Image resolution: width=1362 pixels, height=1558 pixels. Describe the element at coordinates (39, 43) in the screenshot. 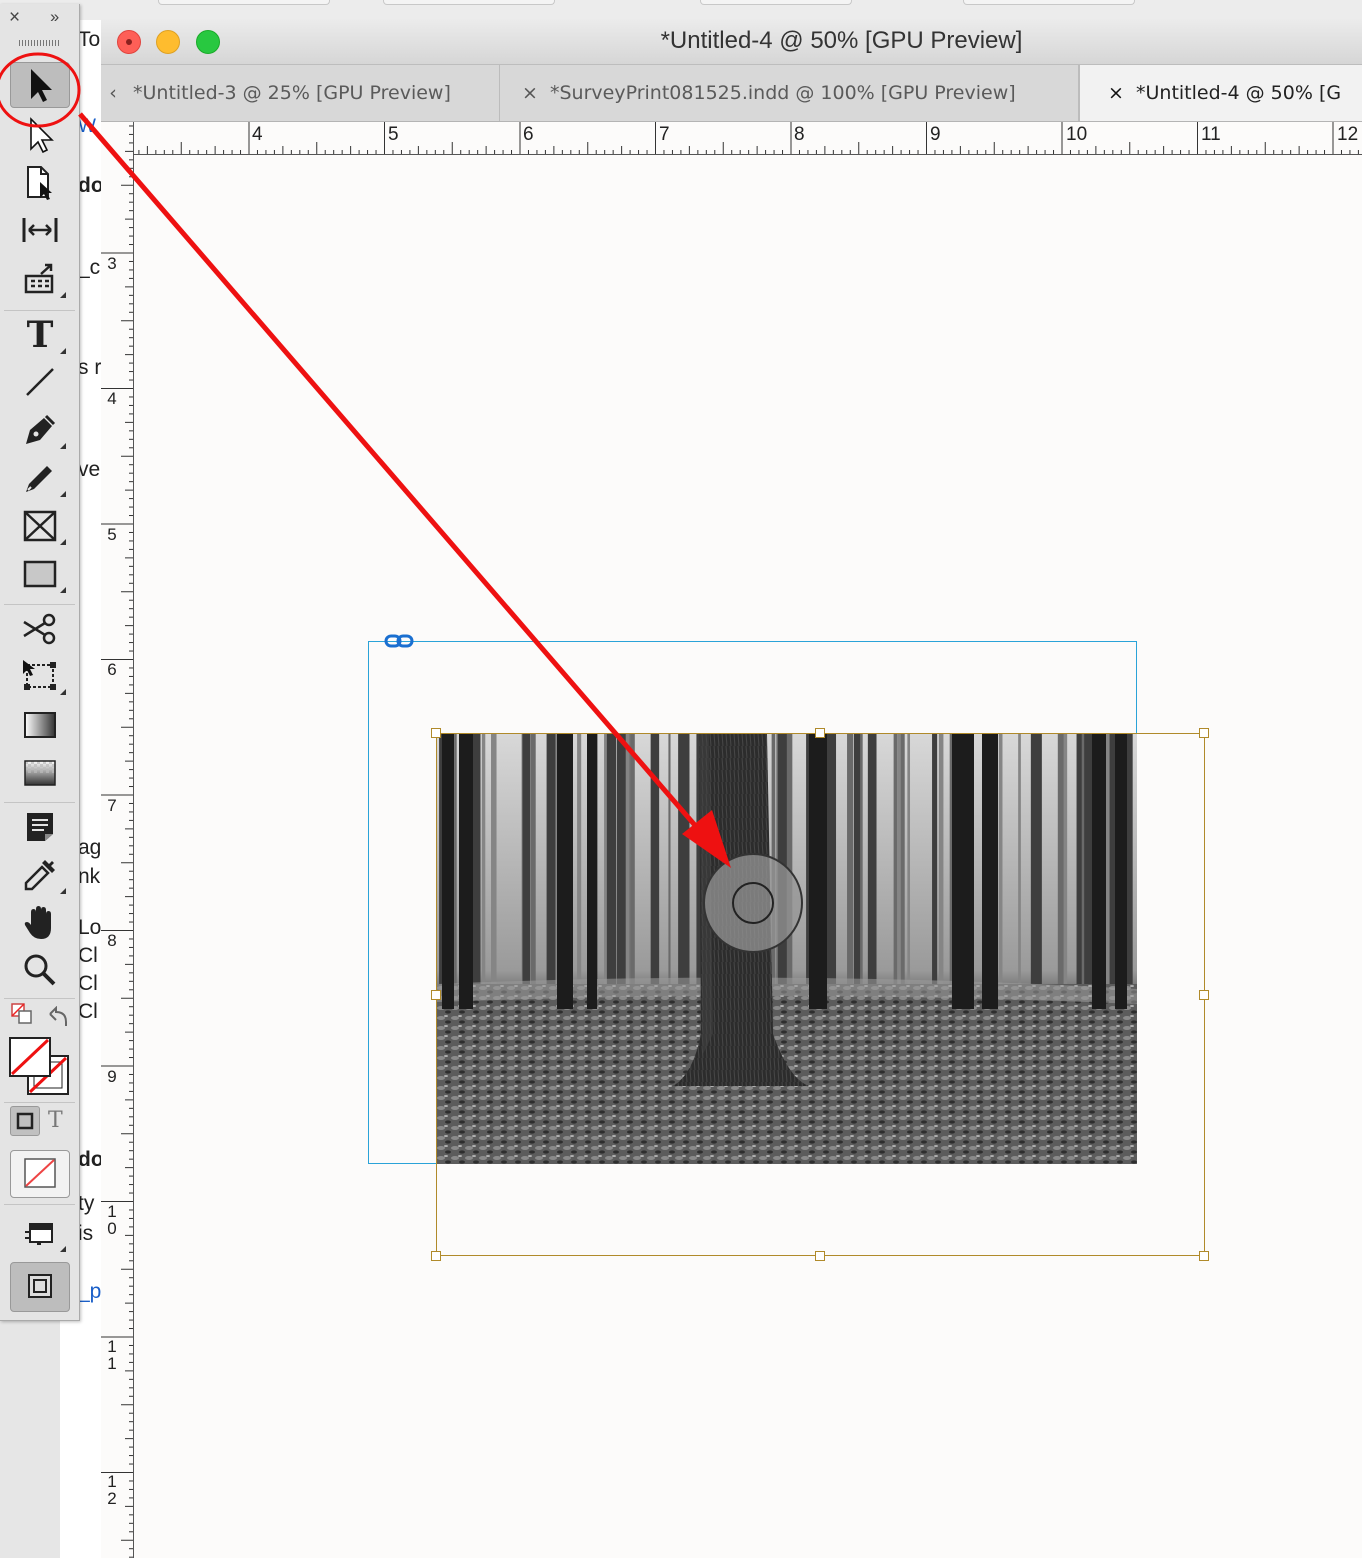

I see `panel-grip` at that location.